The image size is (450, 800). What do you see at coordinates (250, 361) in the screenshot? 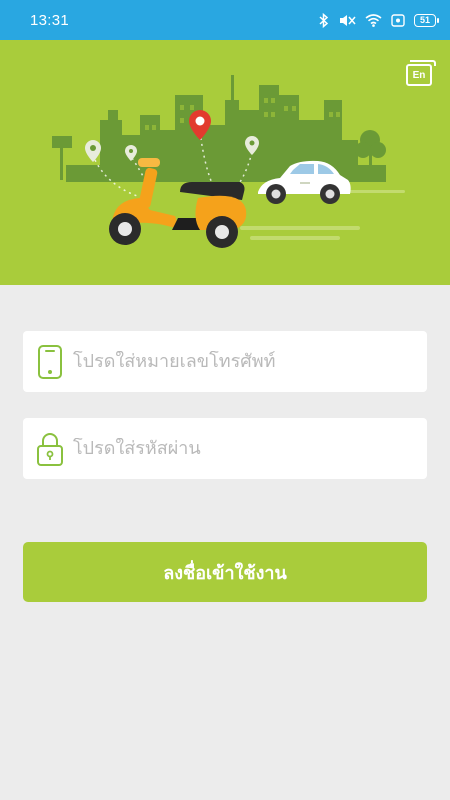
I see `phone-input` at bounding box center [250, 361].